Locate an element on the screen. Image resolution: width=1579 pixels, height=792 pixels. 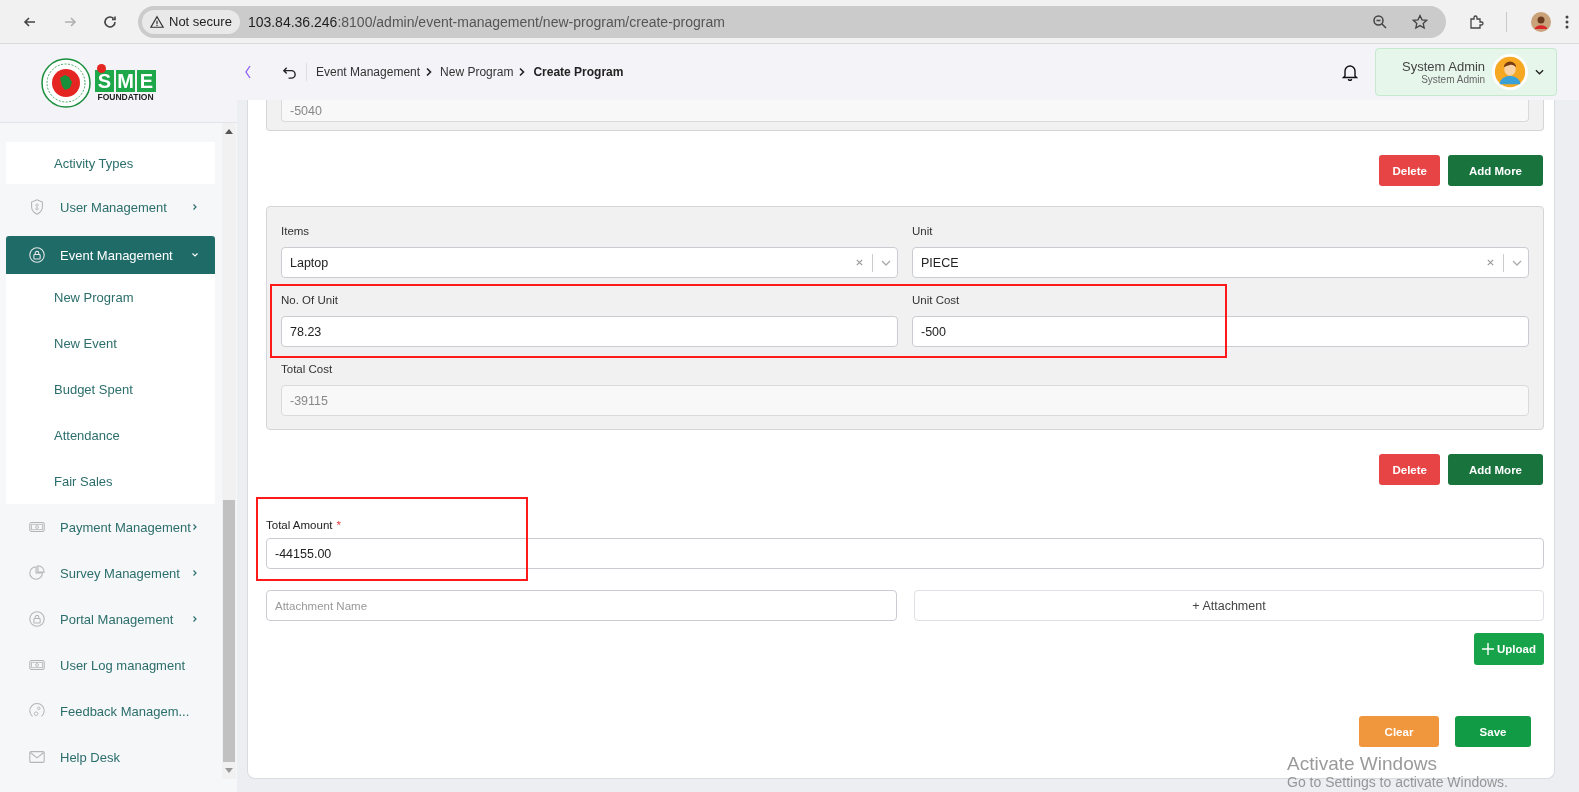
field-label: Items is located at coordinates (296, 231).